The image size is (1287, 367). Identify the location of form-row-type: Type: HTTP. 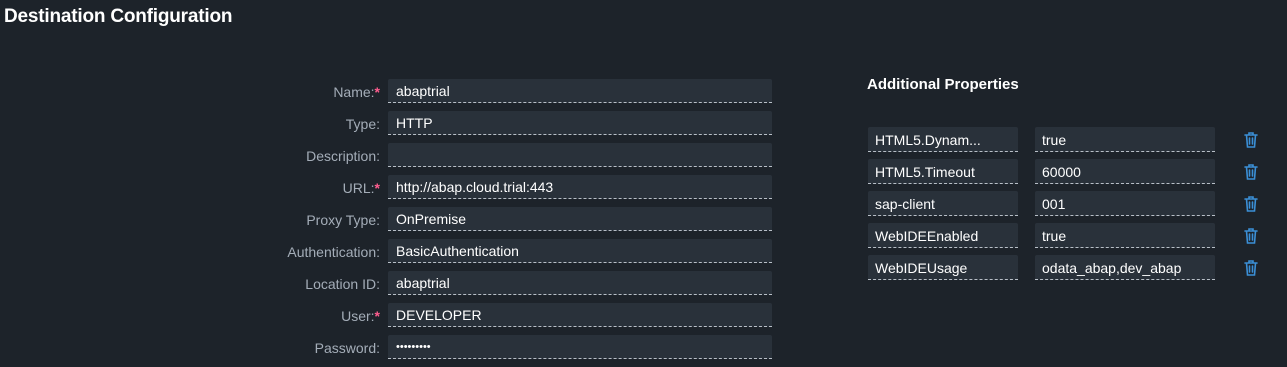
(390, 127).